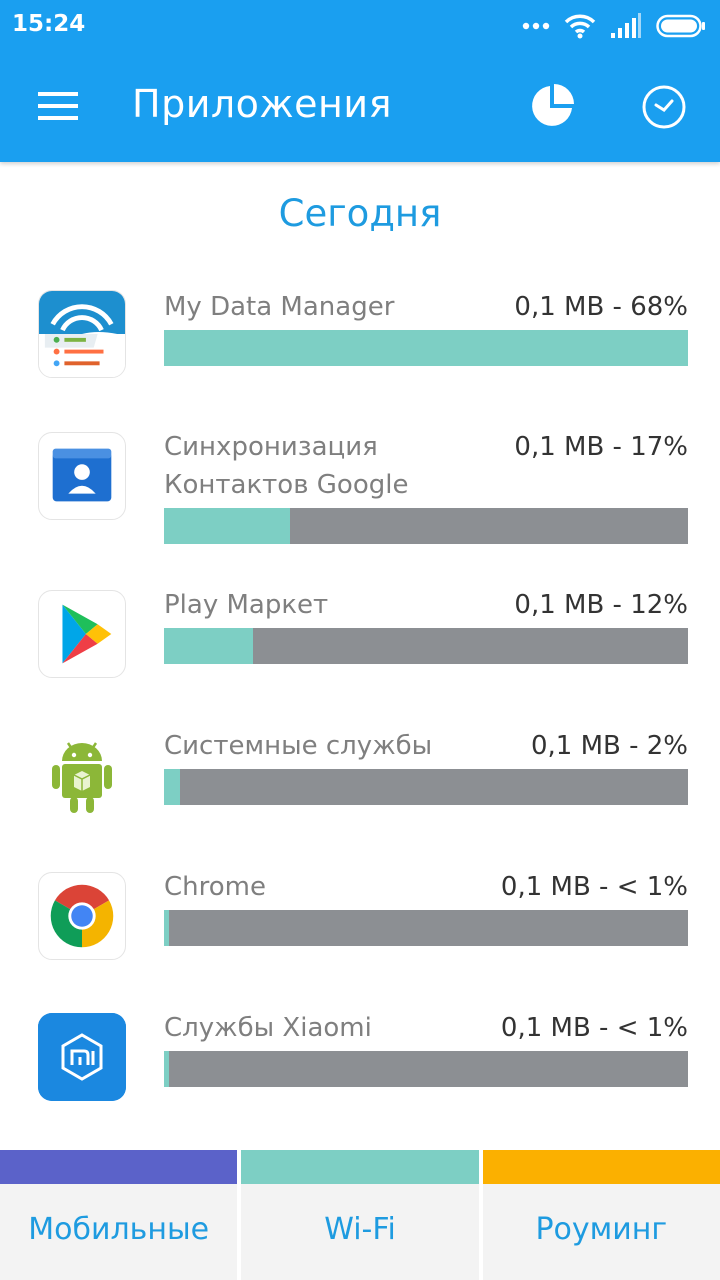 The width and height of the screenshot is (720, 1280). Describe the element at coordinates (246, 605) in the screenshot. I see `app-name: Play Маркет` at that location.